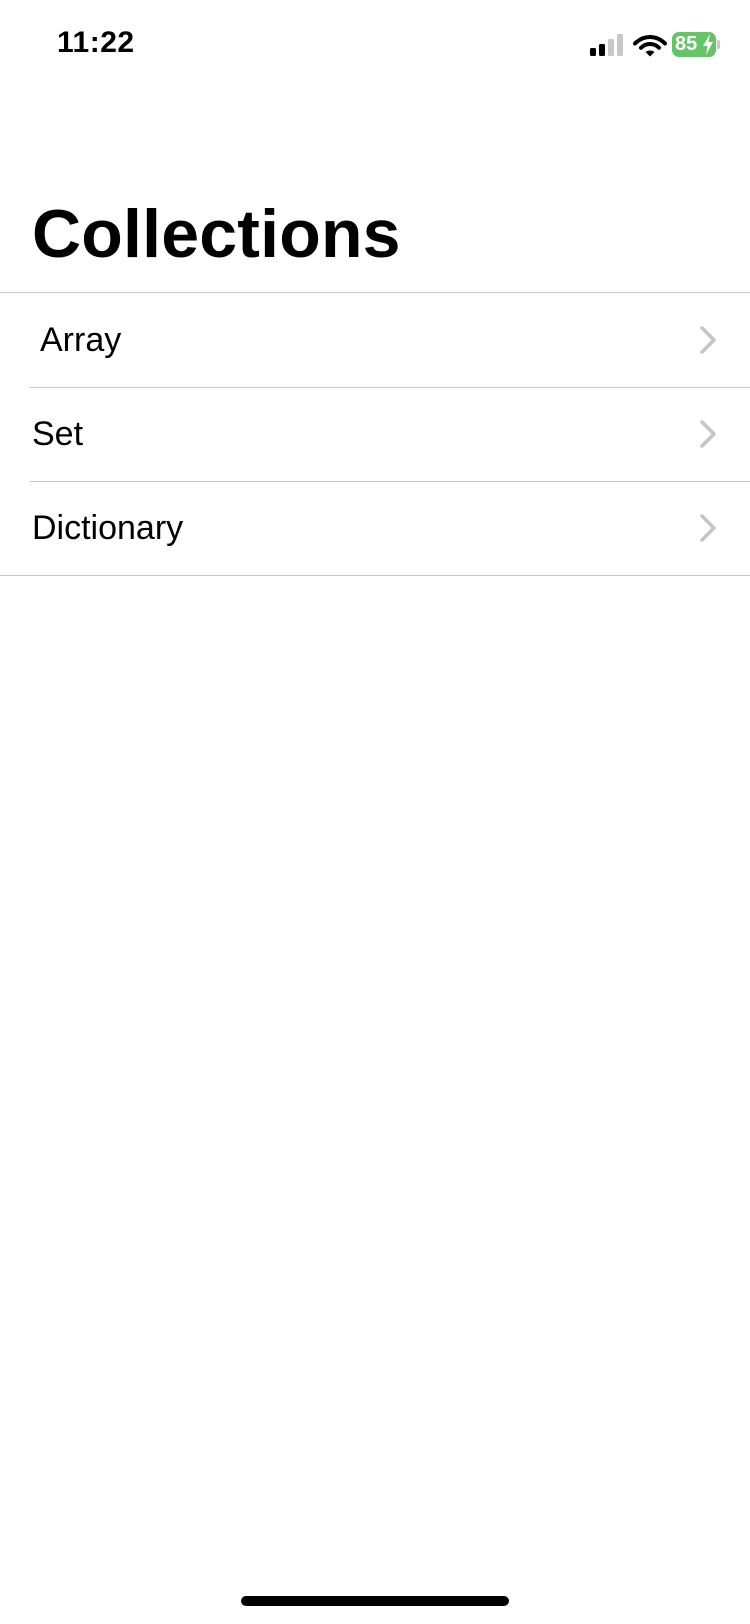  I want to click on battery-charging-icon: 85, so click(696, 44).